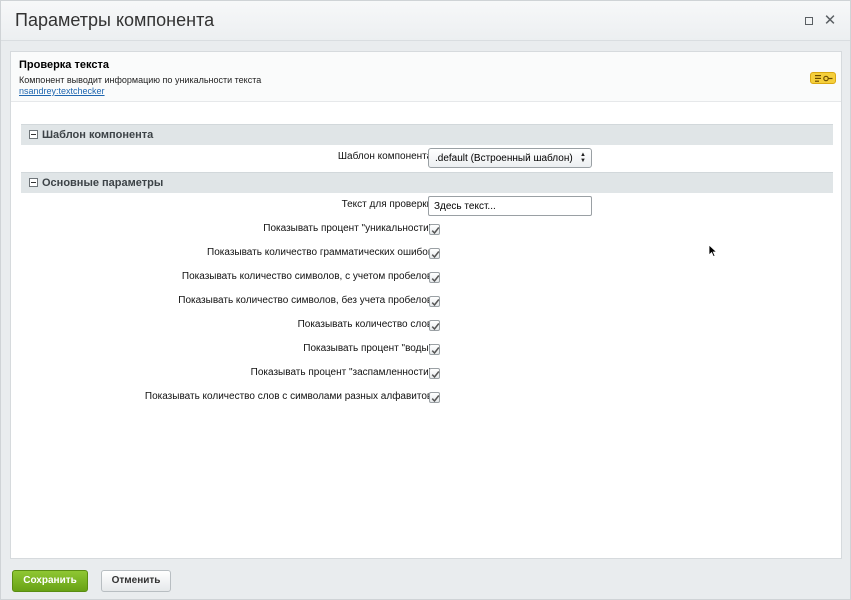 The width and height of the screenshot is (851, 600). What do you see at coordinates (427, 182) in the screenshot?
I see `section-main-header: Основные параметры` at bounding box center [427, 182].